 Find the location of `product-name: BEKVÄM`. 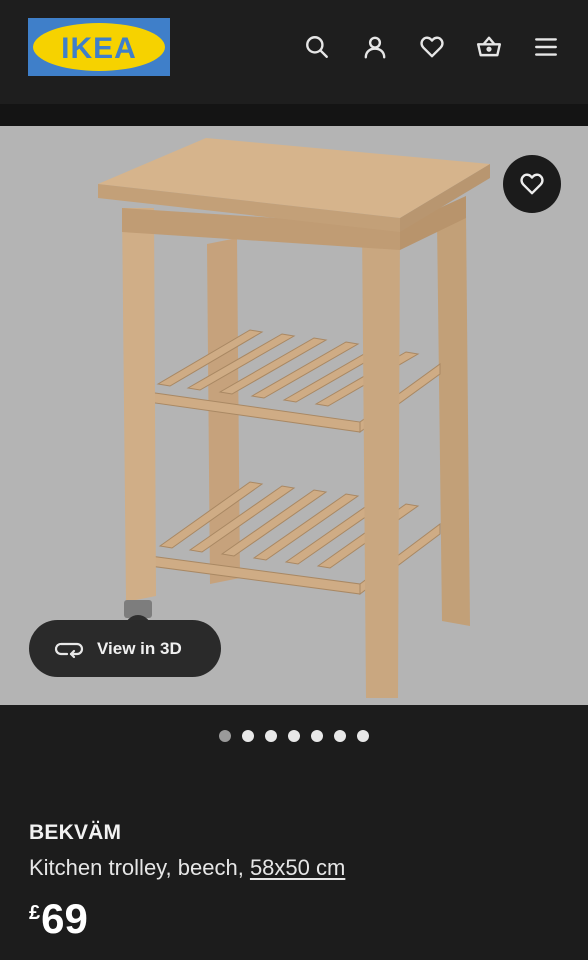

product-name: BEKVÄM is located at coordinates (75, 832).